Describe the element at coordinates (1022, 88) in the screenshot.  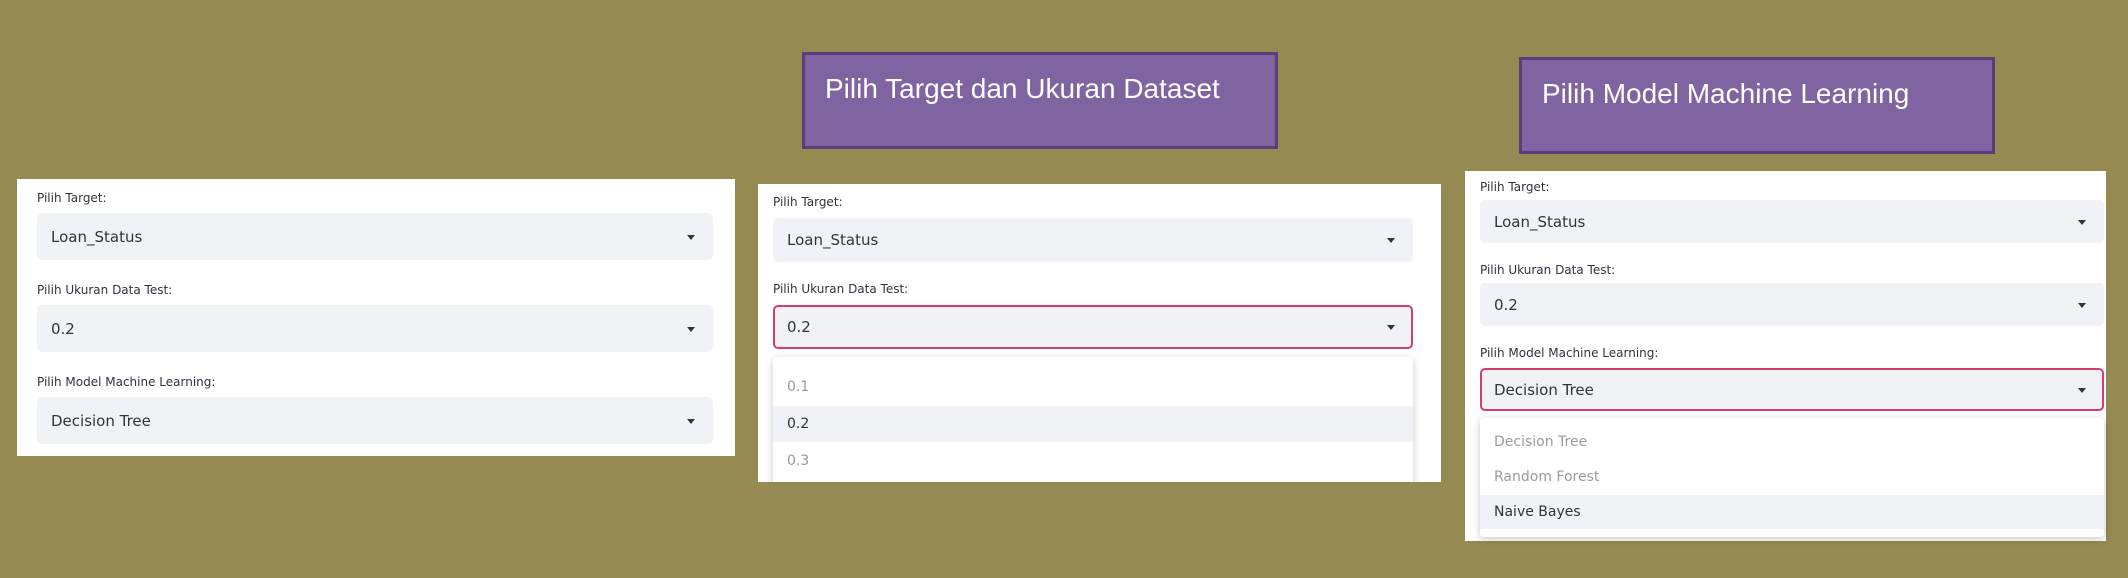
I see `banner-target-dataset-text: Pilih Target dan Ukuran Dataset` at that location.